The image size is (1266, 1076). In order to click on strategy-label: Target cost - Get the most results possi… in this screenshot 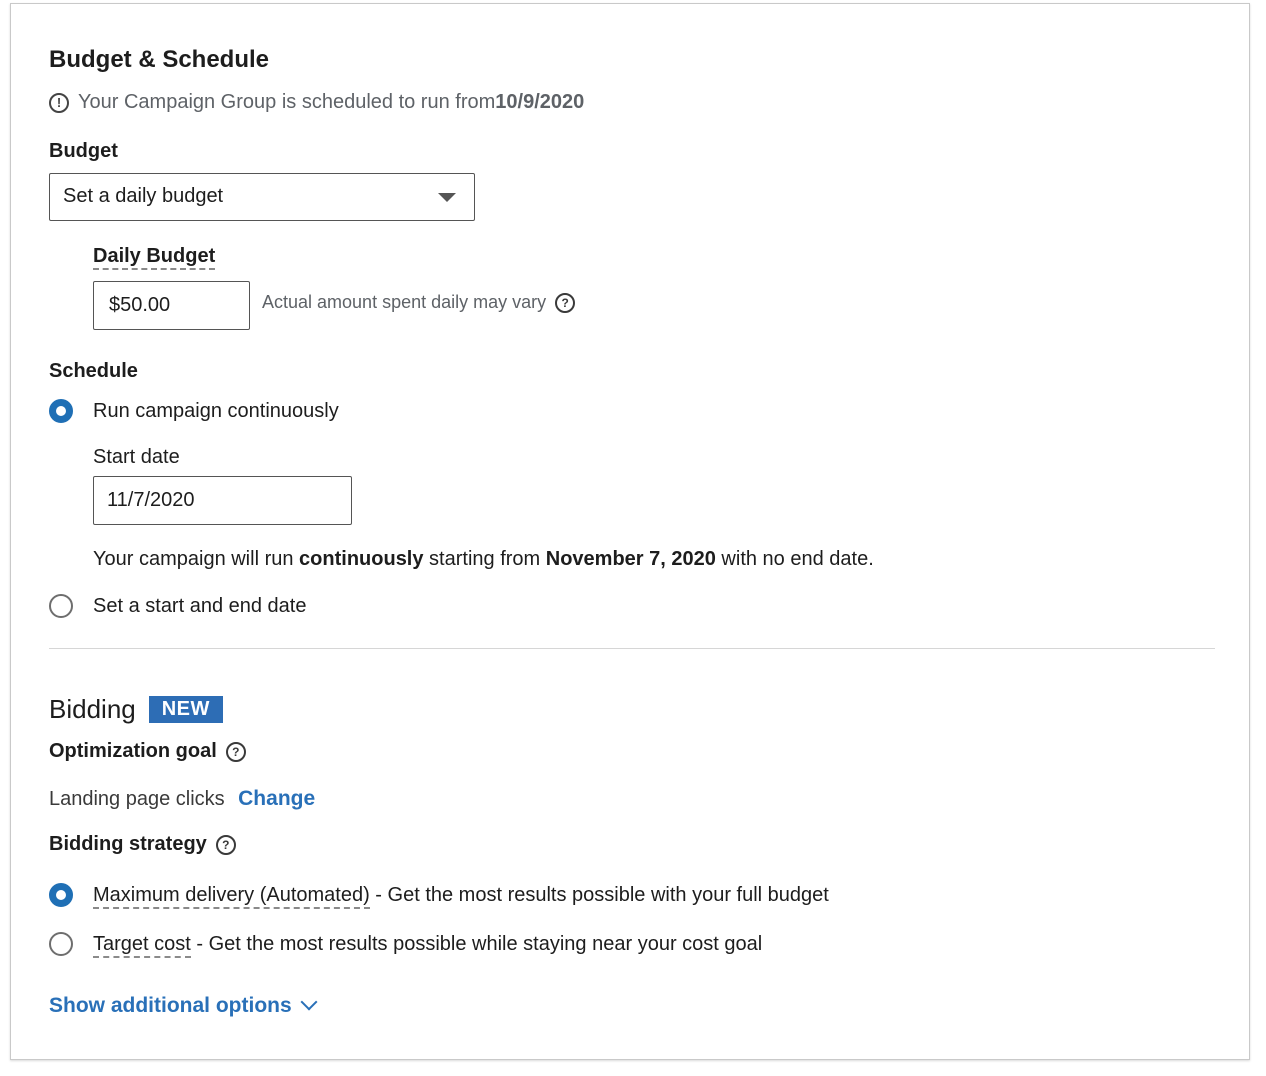, I will do `click(428, 945)`.